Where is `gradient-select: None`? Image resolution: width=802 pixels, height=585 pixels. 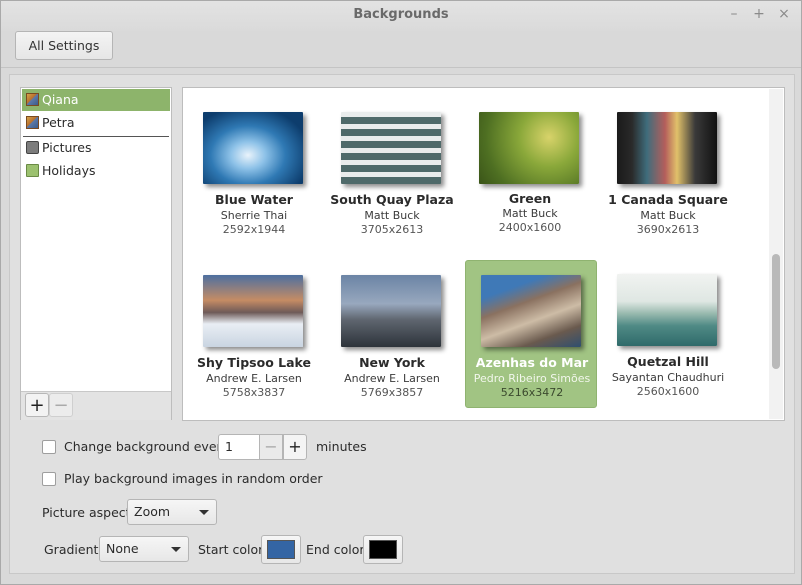
gradient-select: None is located at coordinates (144, 549).